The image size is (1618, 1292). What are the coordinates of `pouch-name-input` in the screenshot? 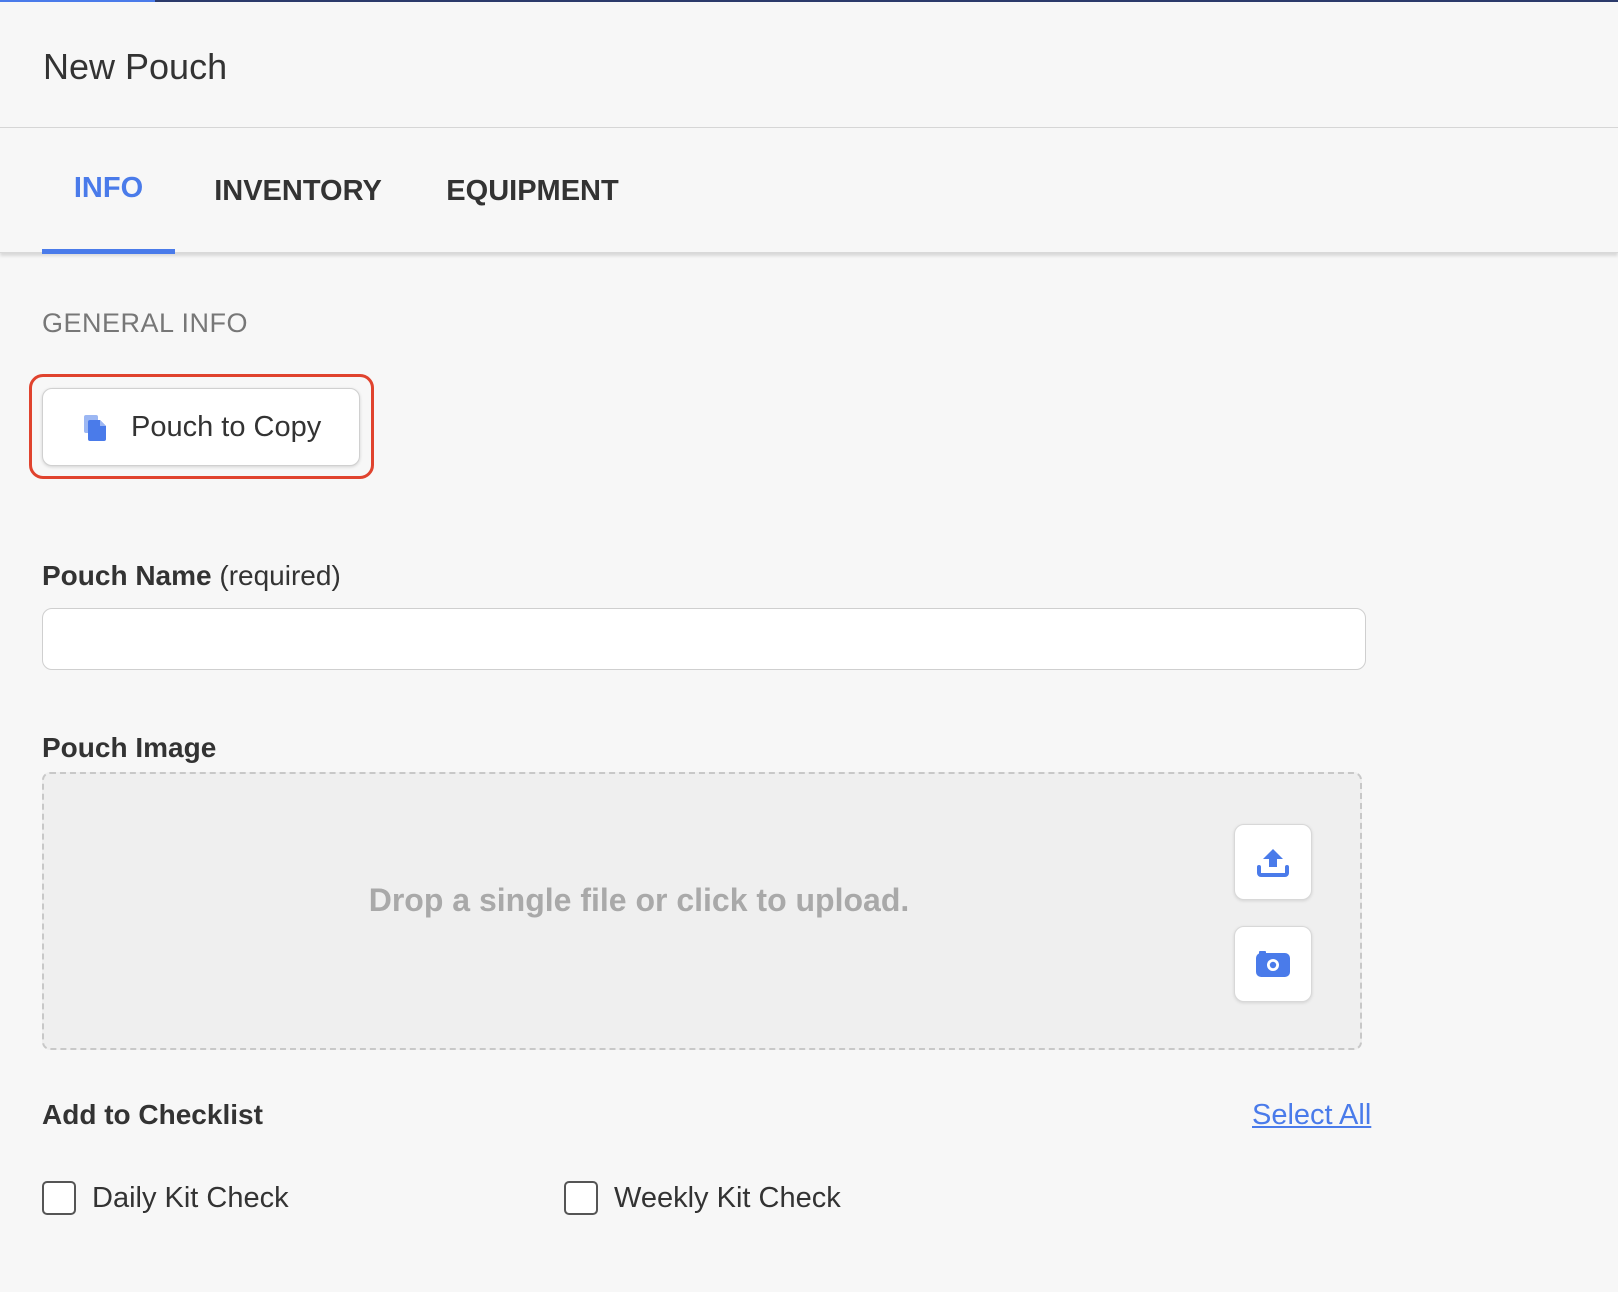 It's located at (704, 639).